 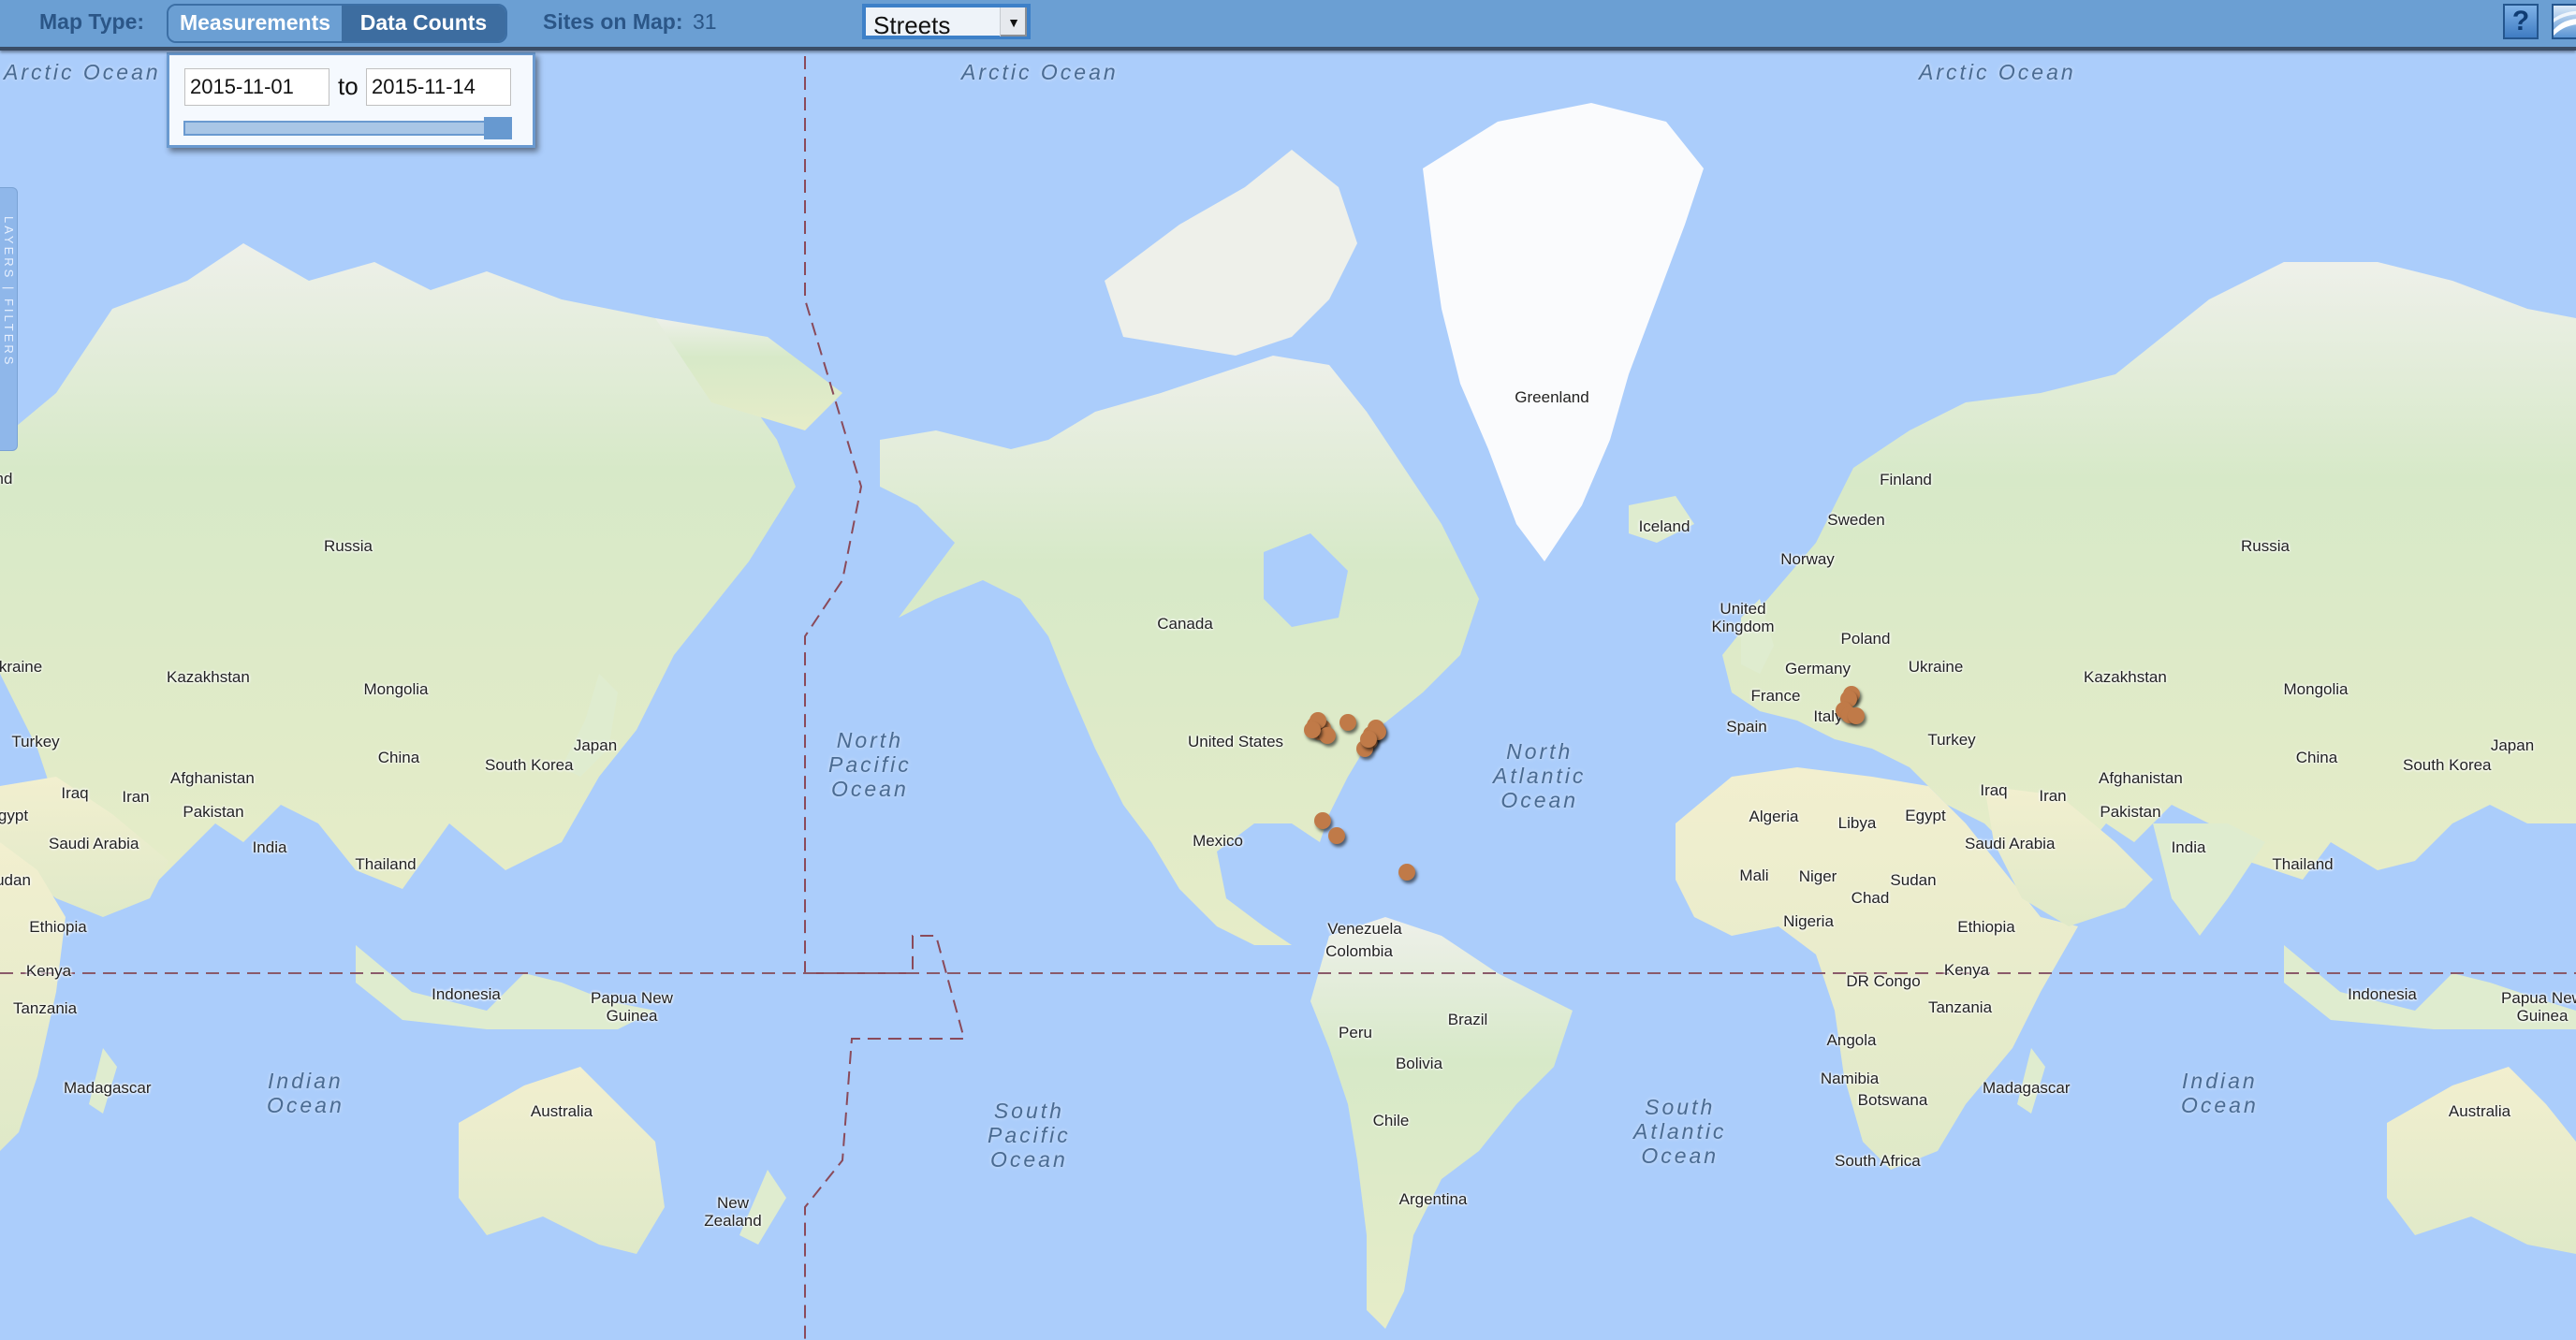 I want to click on date-range-slider-handle, so click(x=498, y=128).